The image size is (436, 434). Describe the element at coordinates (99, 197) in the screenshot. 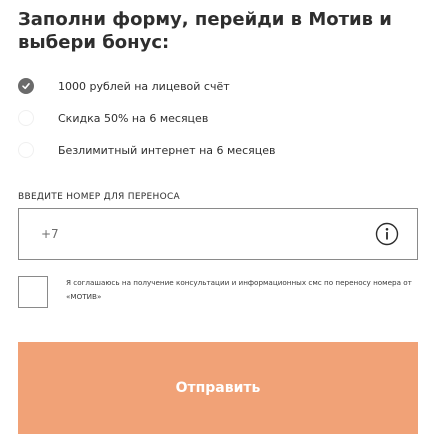

I see `phone-field-label: ВВЕДИТЕ НОМЕР ДЛЯ ПЕРЕНОСА` at that location.